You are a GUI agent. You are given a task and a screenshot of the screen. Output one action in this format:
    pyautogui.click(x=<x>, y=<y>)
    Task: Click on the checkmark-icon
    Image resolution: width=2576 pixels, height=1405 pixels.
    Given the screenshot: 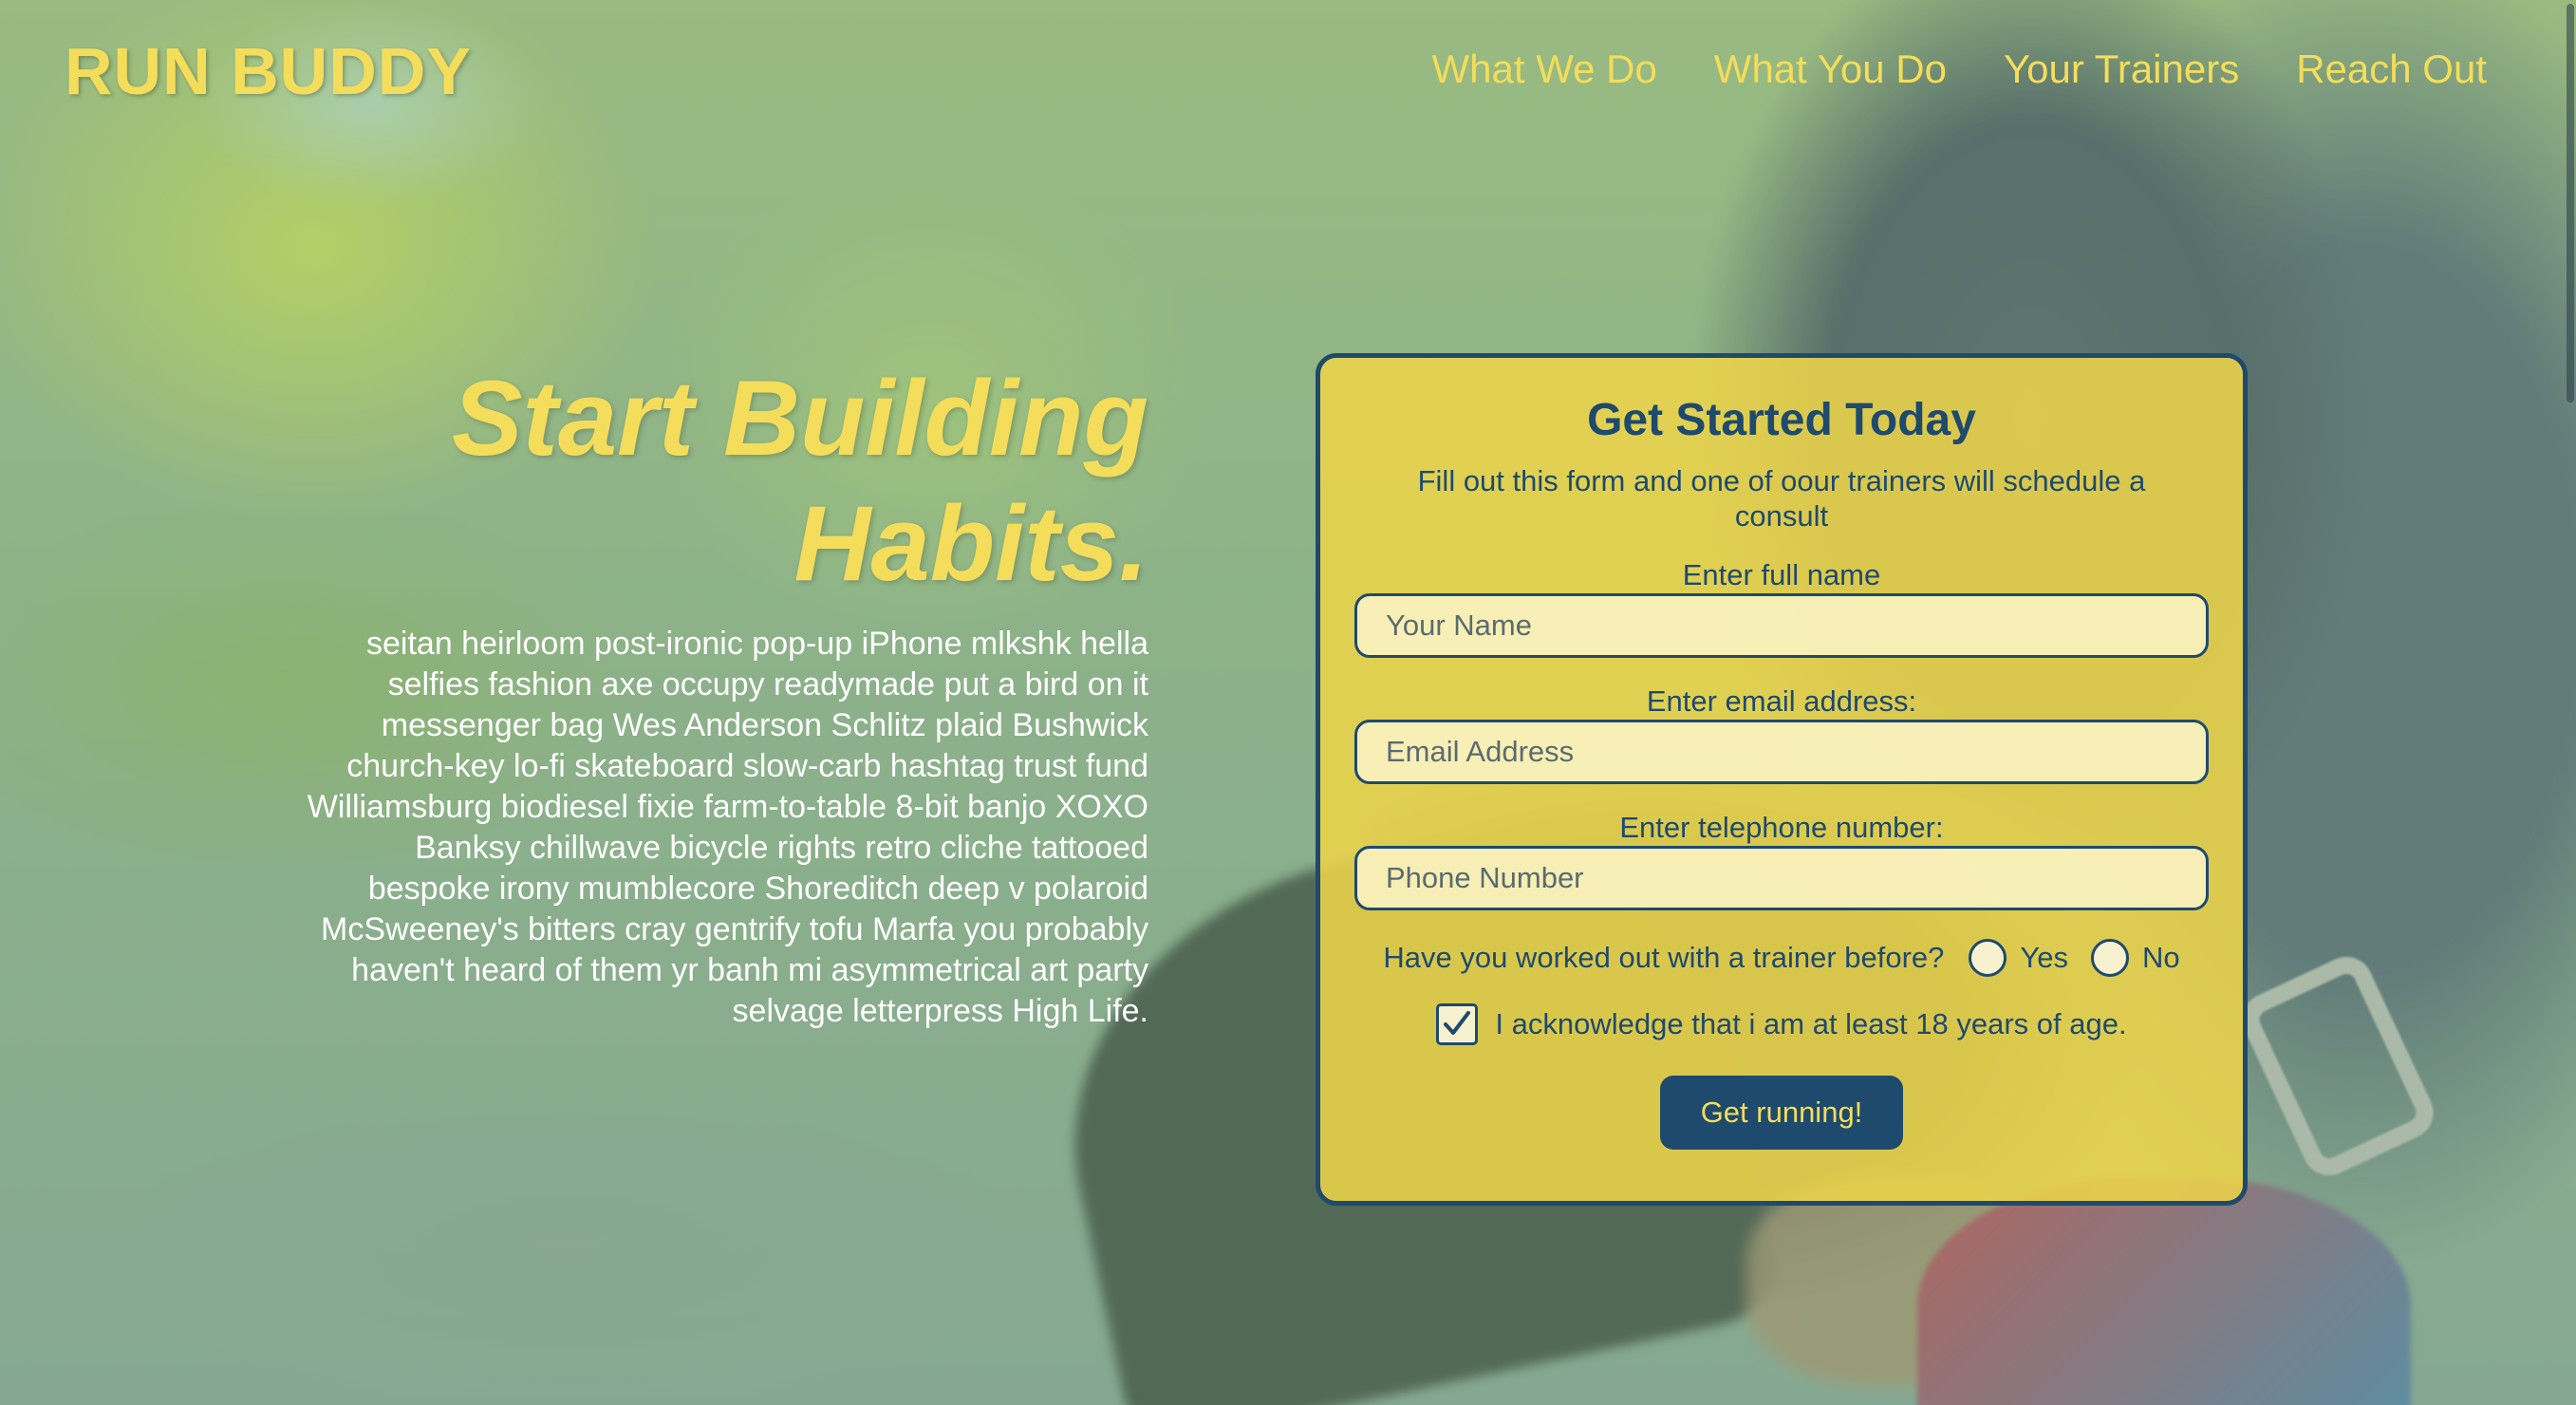 What is the action you would take?
    pyautogui.click(x=1457, y=1022)
    